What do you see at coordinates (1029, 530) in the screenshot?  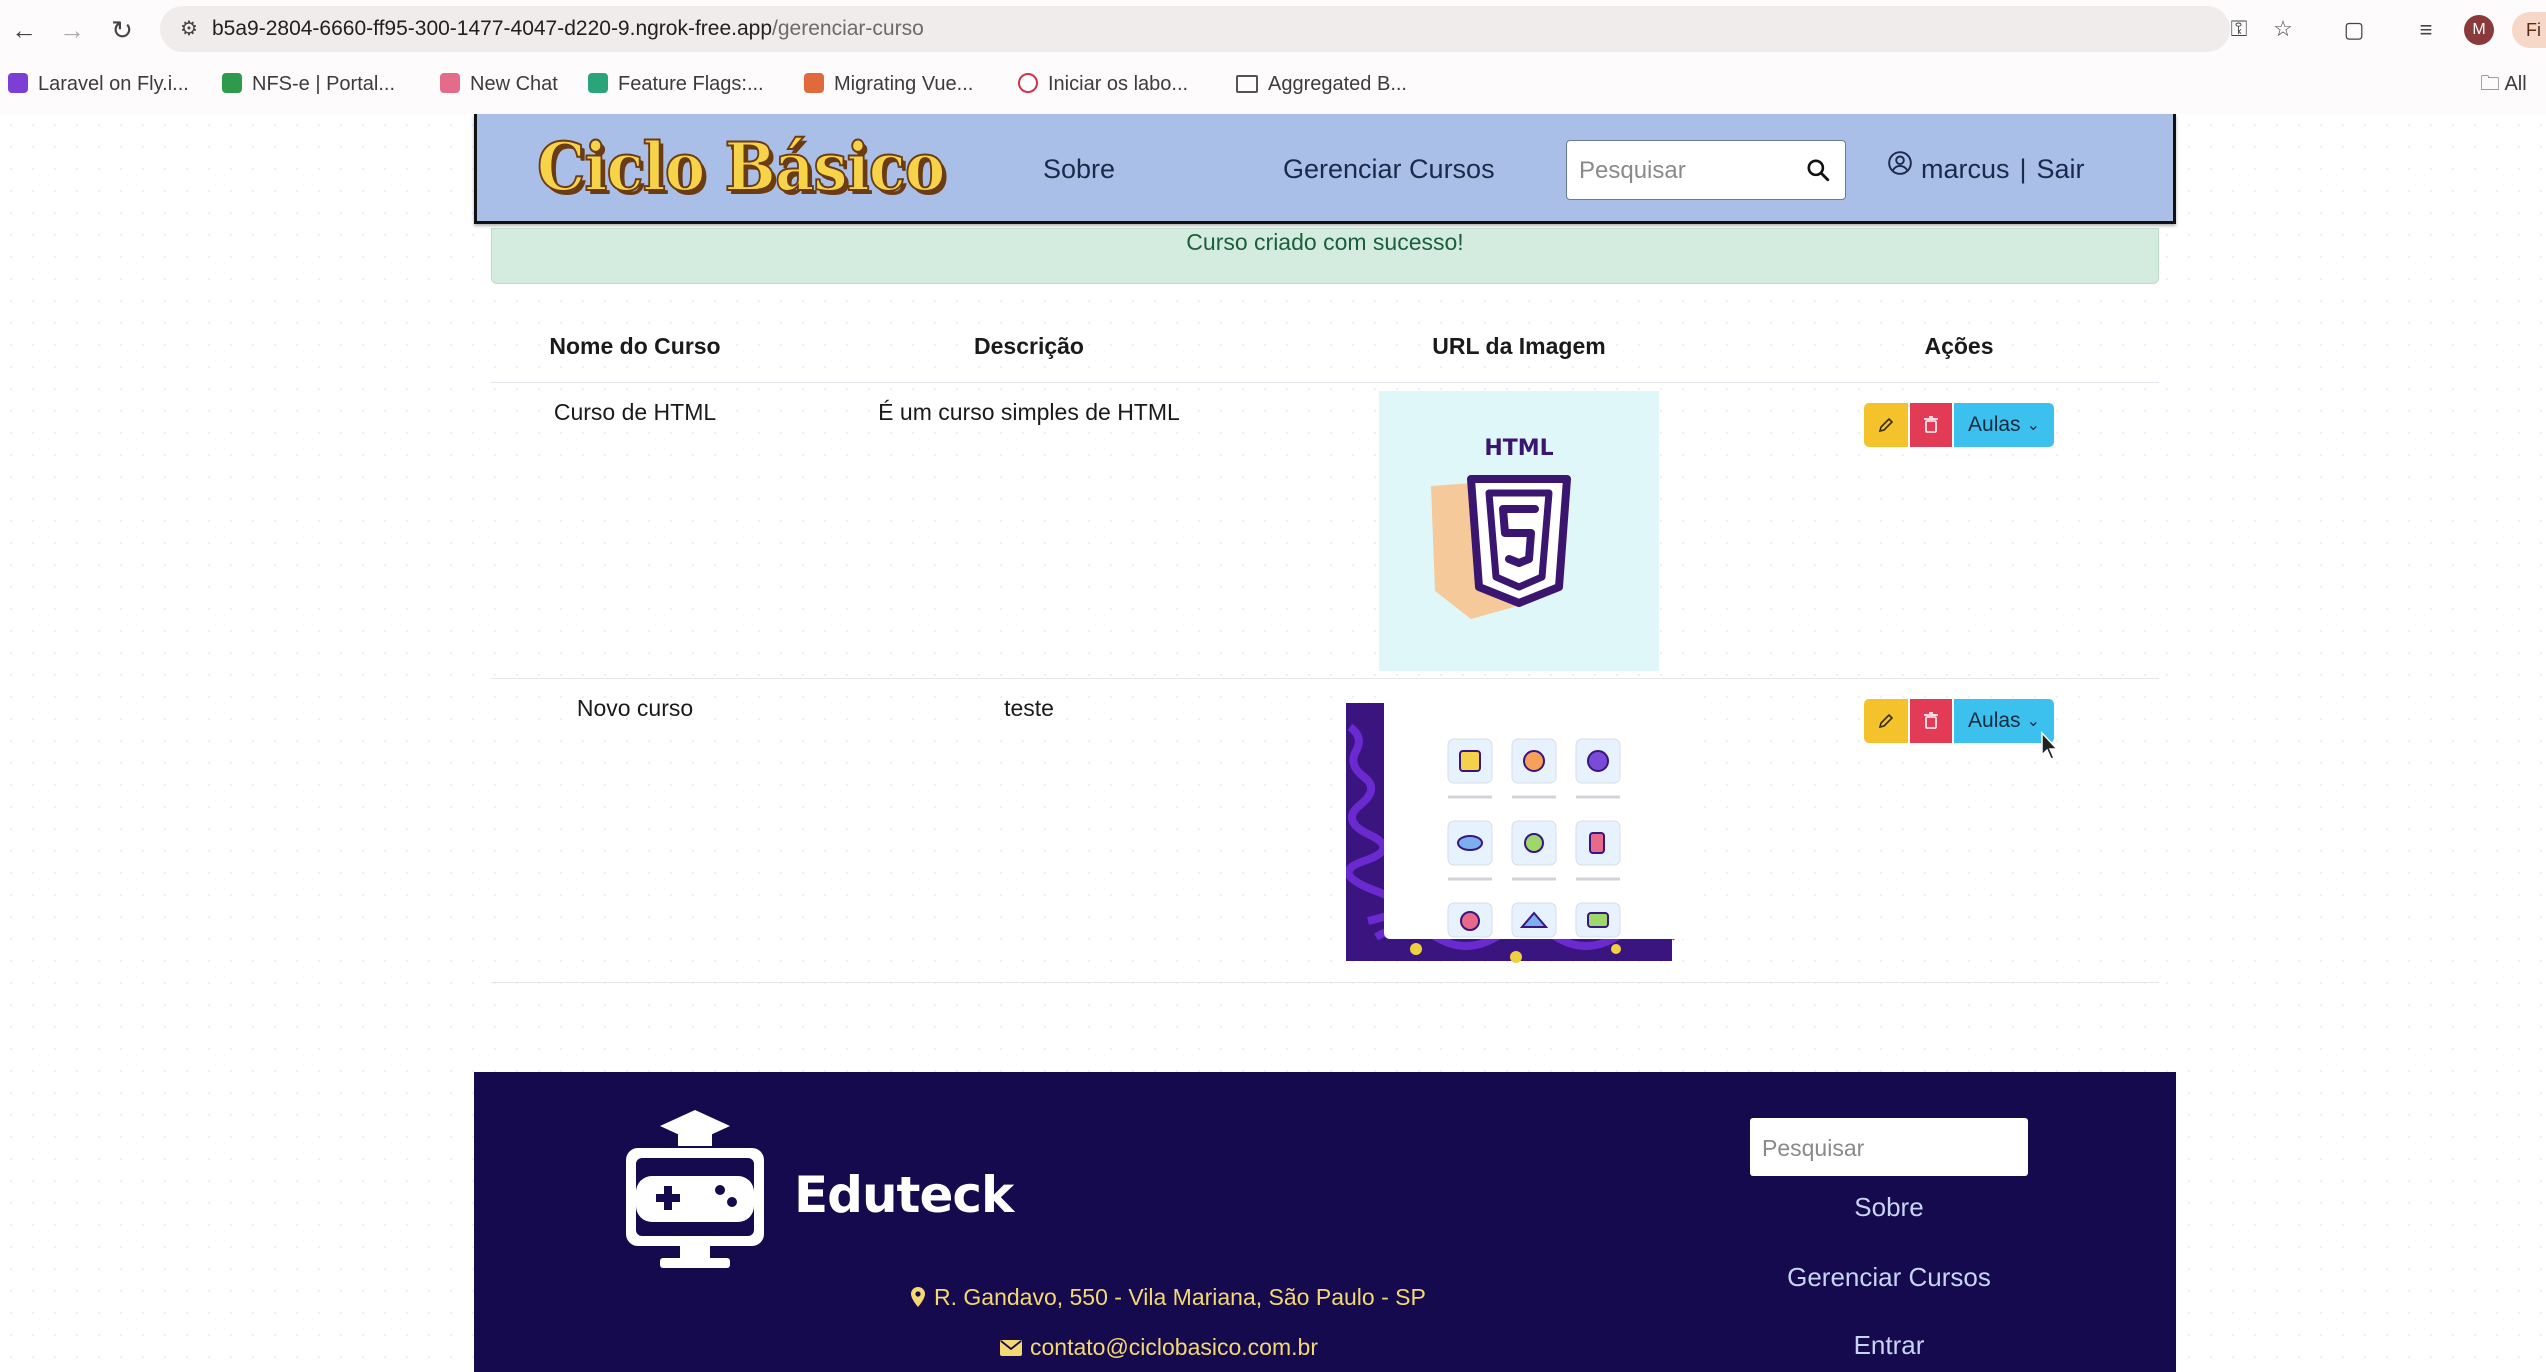 I see `course-description: É um curso simples de HTML` at bounding box center [1029, 530].